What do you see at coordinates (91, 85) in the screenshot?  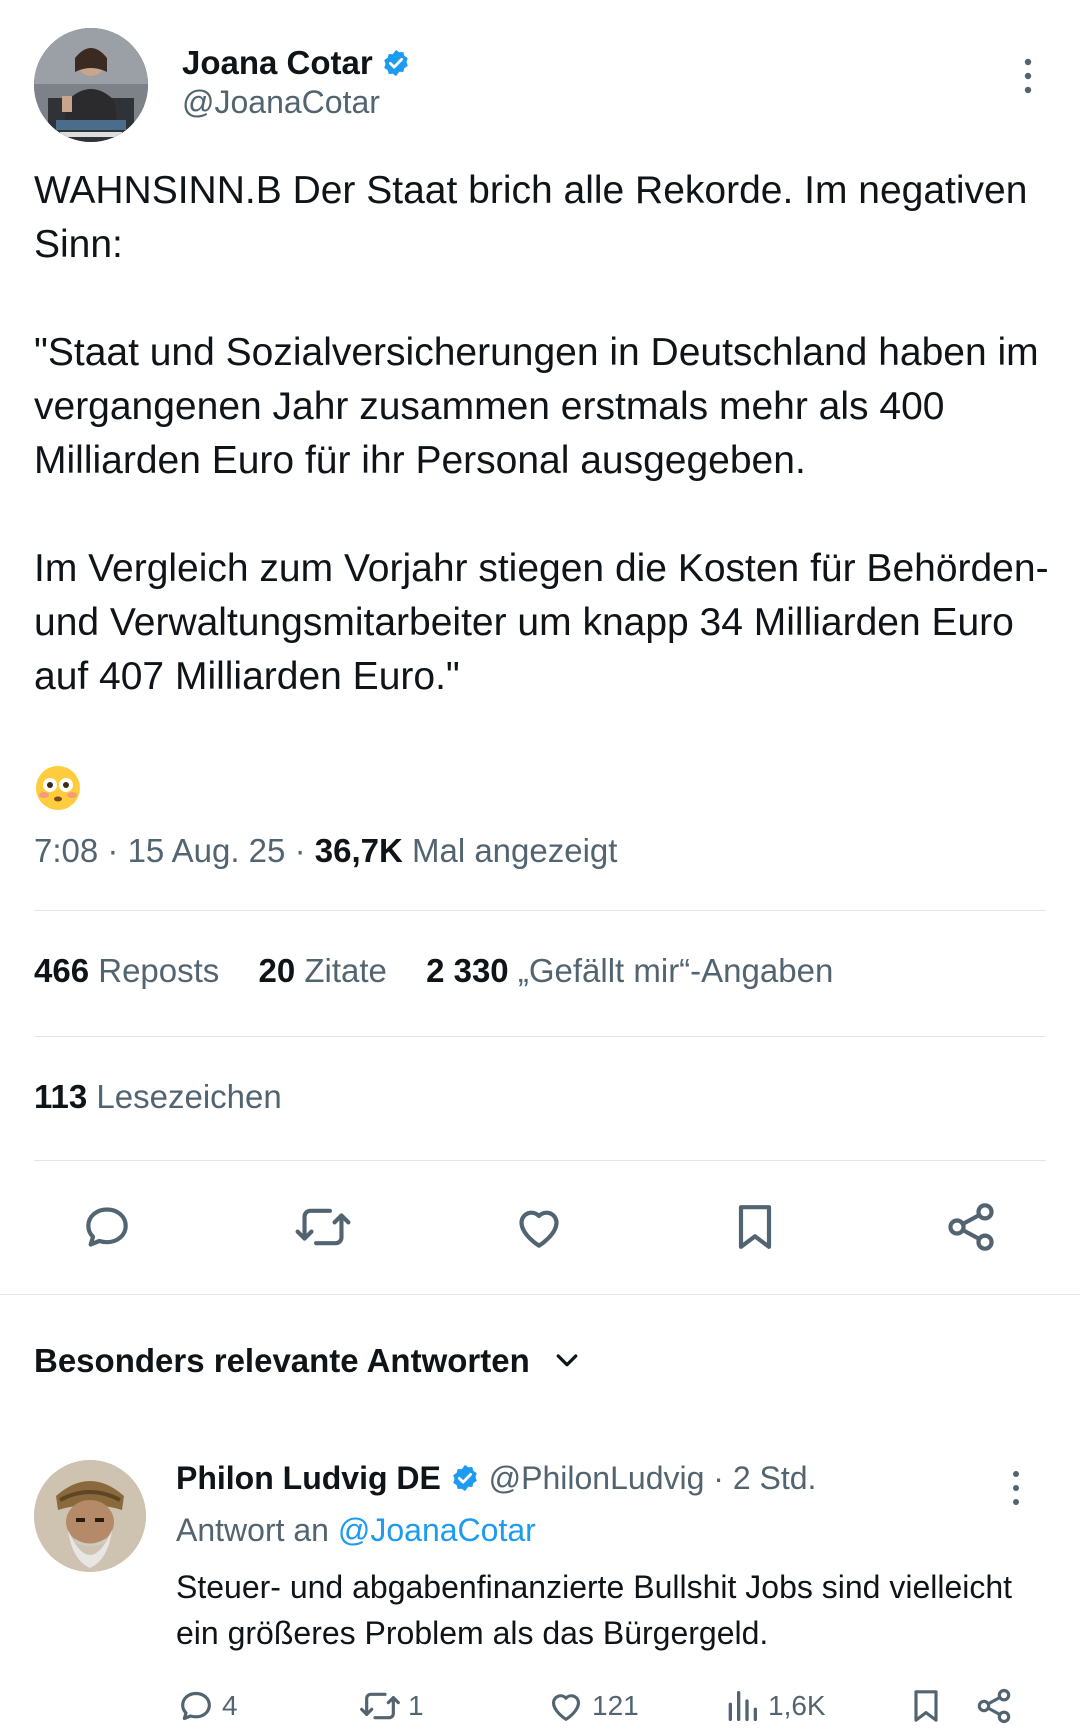 I see `author-avatar` at bounding box center [91, 85].